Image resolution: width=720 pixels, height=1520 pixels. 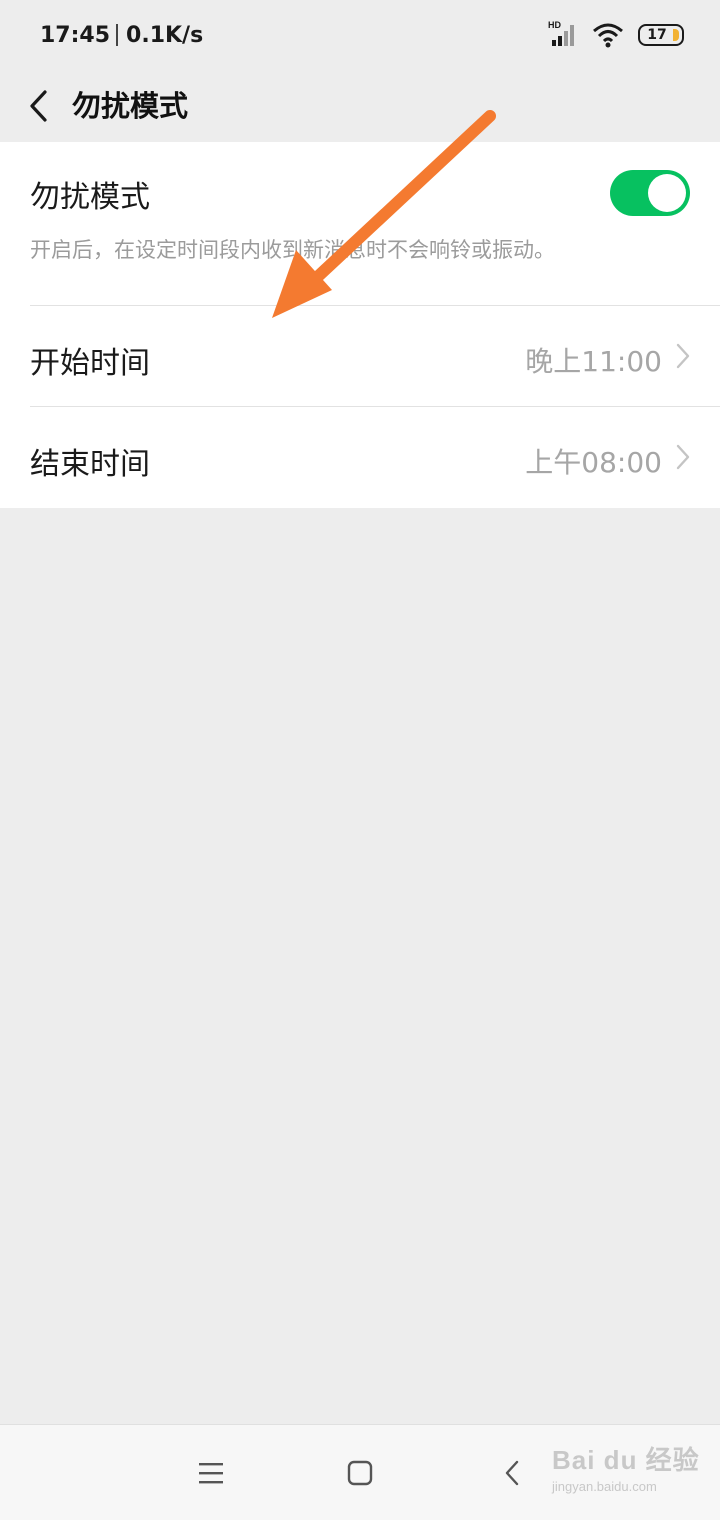 I want to click on back-icon, so click(x=512, y=1473).